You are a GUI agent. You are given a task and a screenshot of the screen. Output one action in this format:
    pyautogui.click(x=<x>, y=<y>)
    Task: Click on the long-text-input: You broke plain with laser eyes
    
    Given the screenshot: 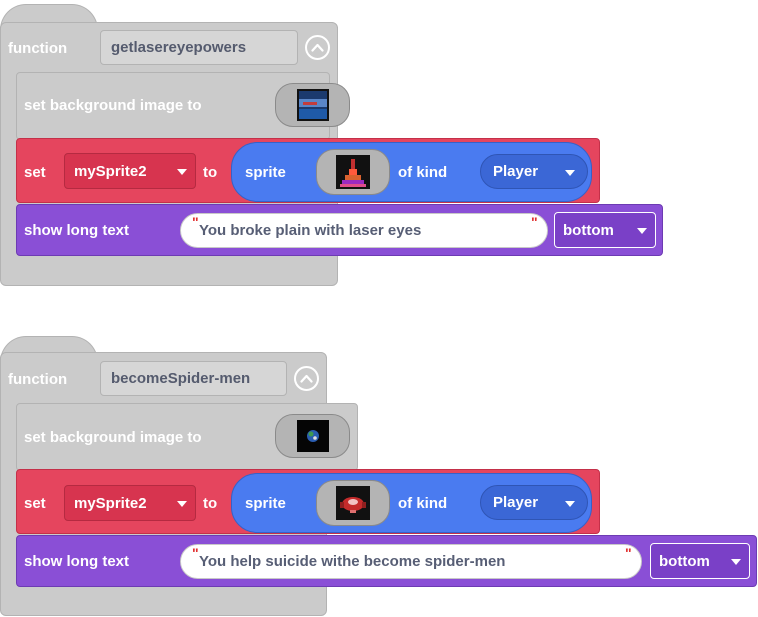 What is the action you would take?
    pyautogui.click(x=364, y=230)
    